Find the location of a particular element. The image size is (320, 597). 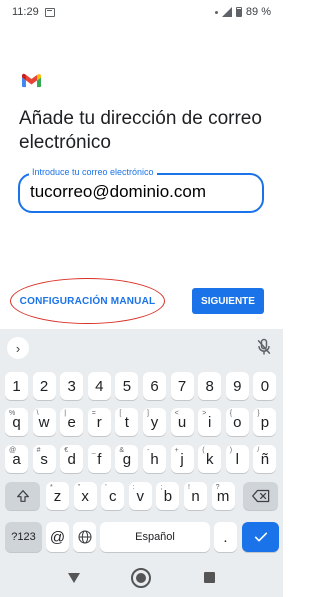

key-w: \ w is located at coordinates (44, 422).